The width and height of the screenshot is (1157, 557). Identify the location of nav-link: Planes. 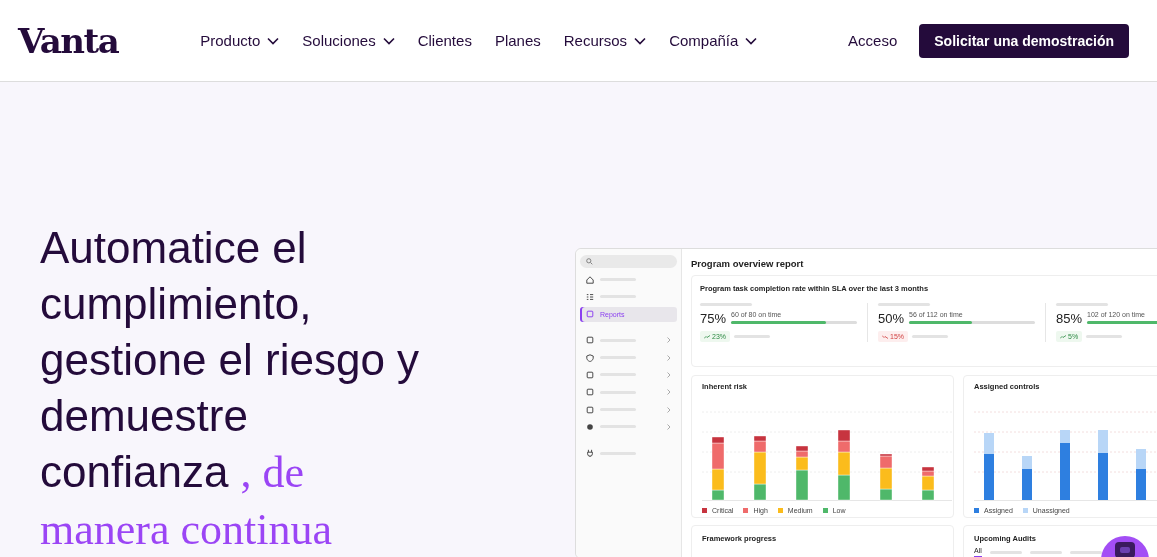
(517, 40).